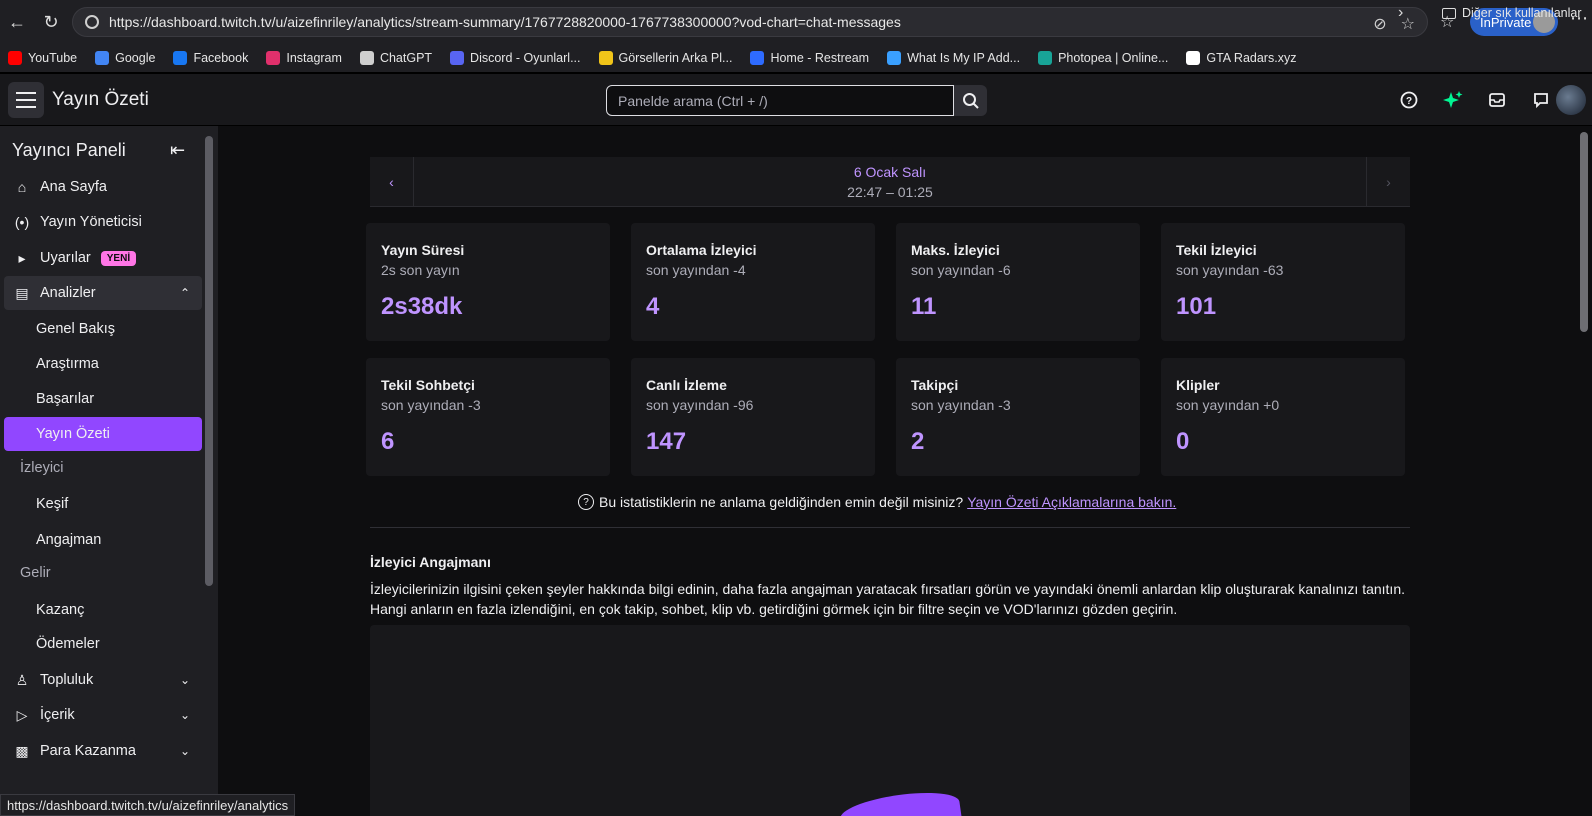 The height and width of the screenshot is (816, 1592). Describe the element at coordinates (780, 100) in the screenshot. I see `search-input: Panelde arama (Ctrl + /)` at that location.